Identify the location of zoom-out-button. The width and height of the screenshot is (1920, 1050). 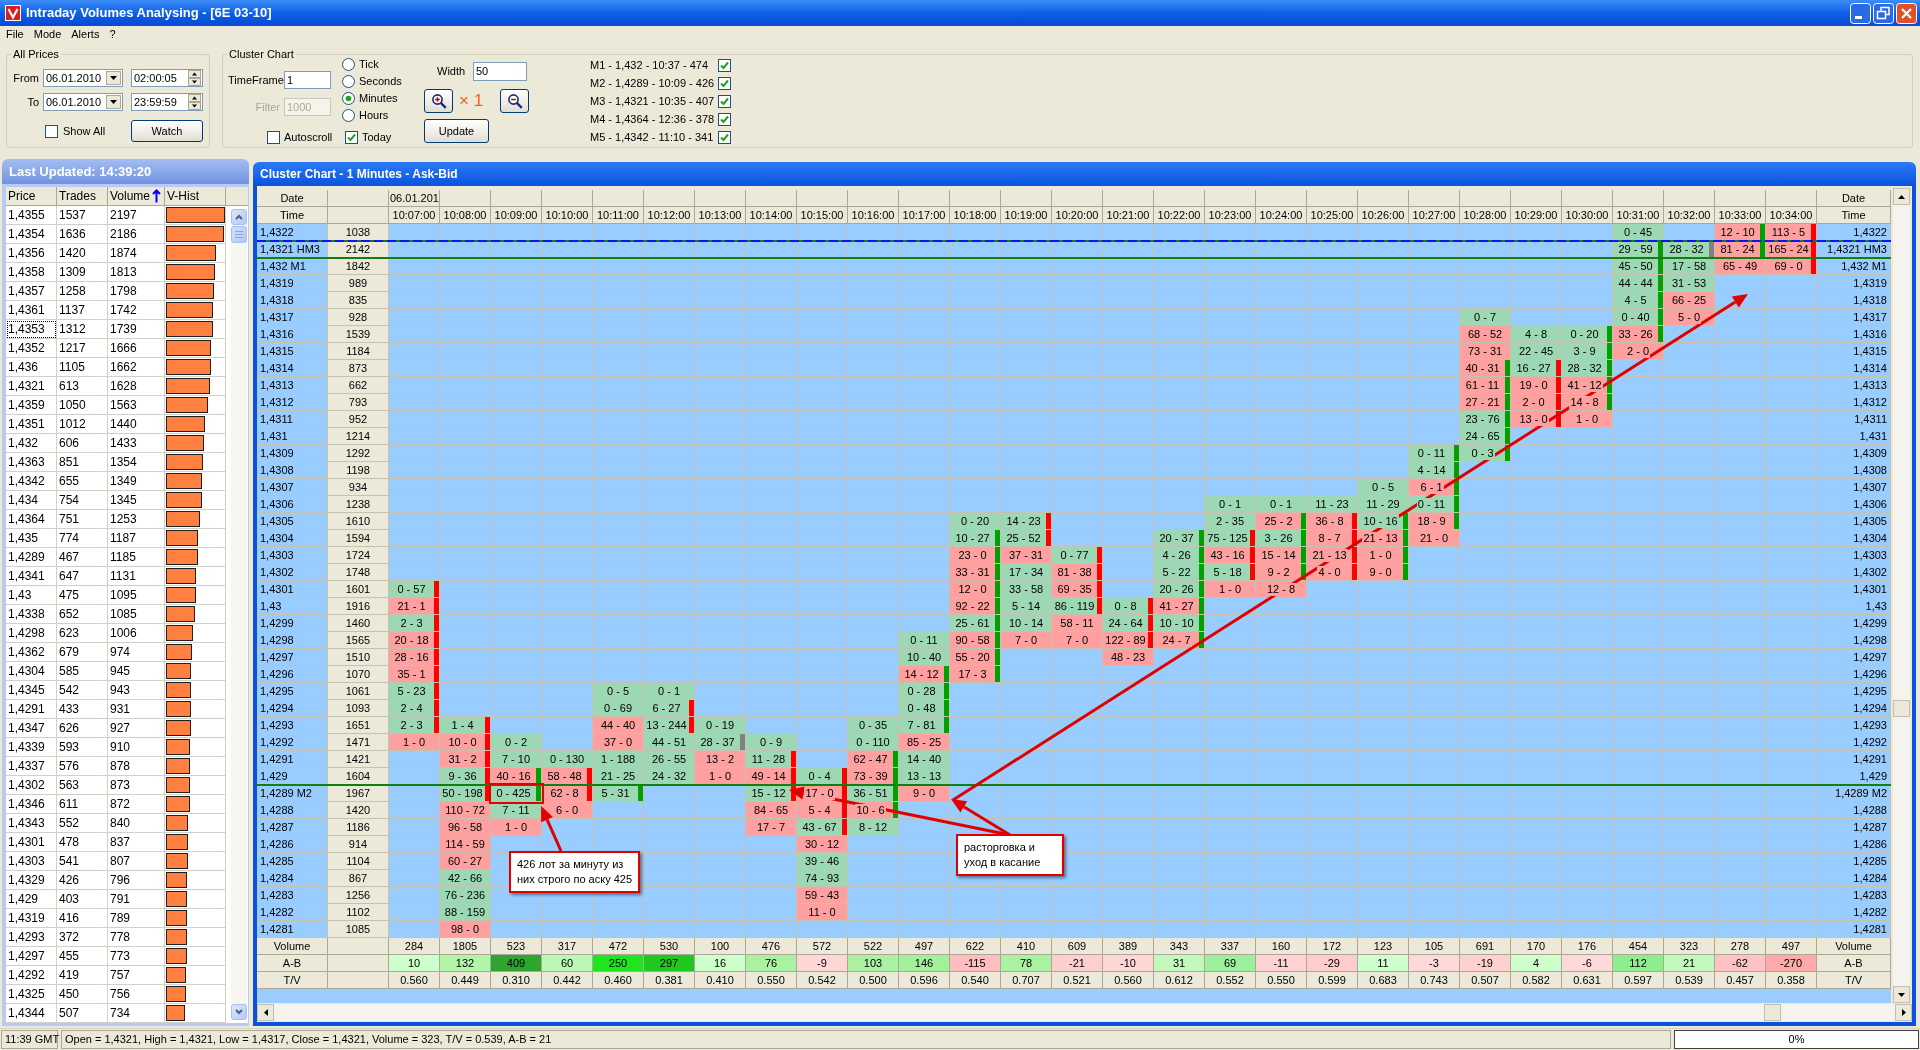
(514, 101).